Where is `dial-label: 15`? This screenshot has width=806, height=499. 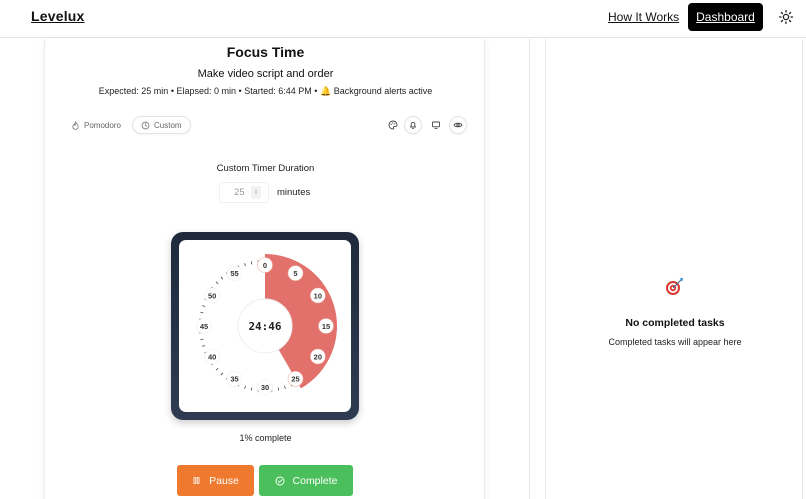 dial-label: 15 is located at coordinates (326, 326).